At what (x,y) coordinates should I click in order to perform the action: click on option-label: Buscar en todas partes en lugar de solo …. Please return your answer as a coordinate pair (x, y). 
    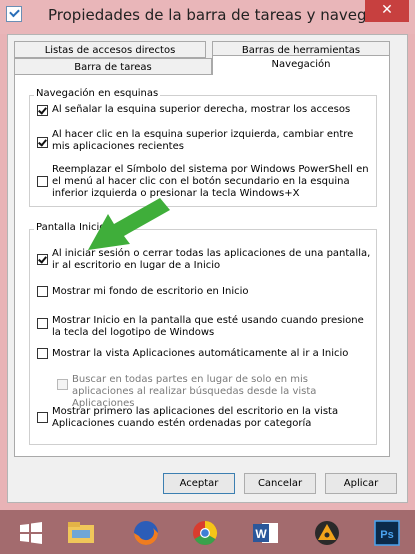
    Looking at the image, I should click on (194, 391).